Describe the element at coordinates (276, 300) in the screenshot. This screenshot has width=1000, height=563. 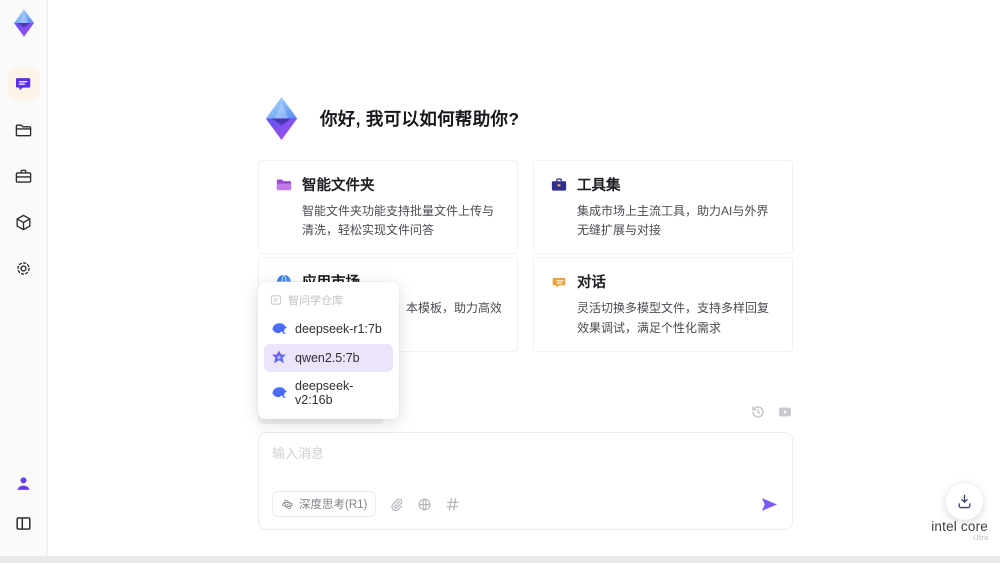
I see `repo-icon` at that location.